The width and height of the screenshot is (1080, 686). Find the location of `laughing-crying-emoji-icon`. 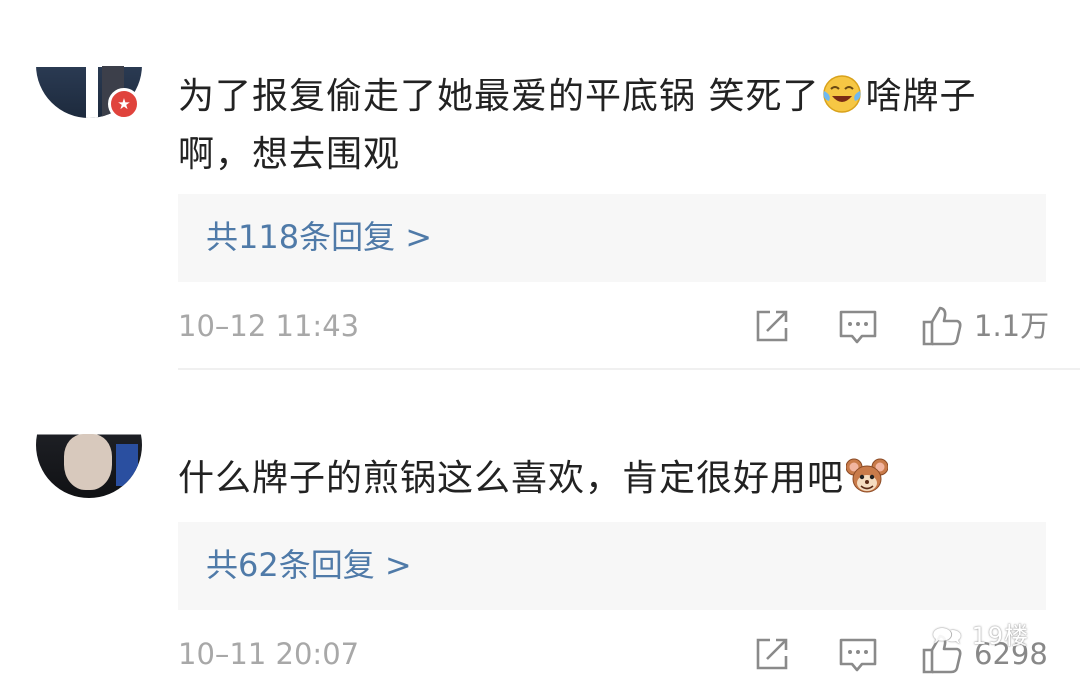

laughing-crying-emoji-icon is located at coordinates (842, 94).